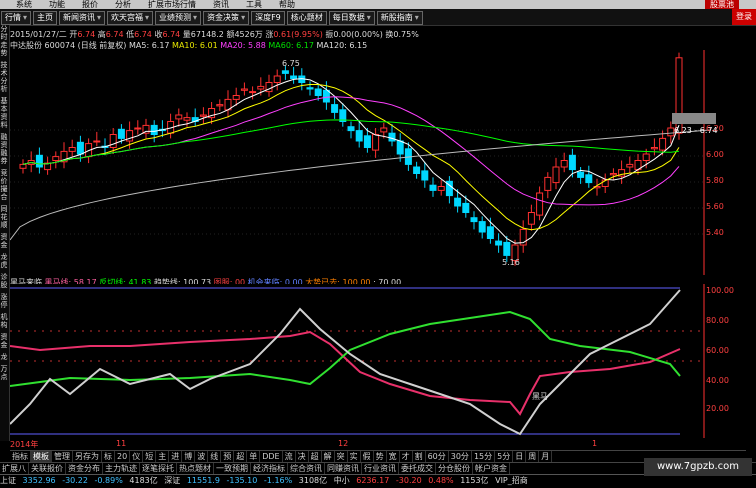  What do you see at coordinates (254, 4) in the screenshot?
I see `menu-item: 工具` at bounding box center [254, 4].